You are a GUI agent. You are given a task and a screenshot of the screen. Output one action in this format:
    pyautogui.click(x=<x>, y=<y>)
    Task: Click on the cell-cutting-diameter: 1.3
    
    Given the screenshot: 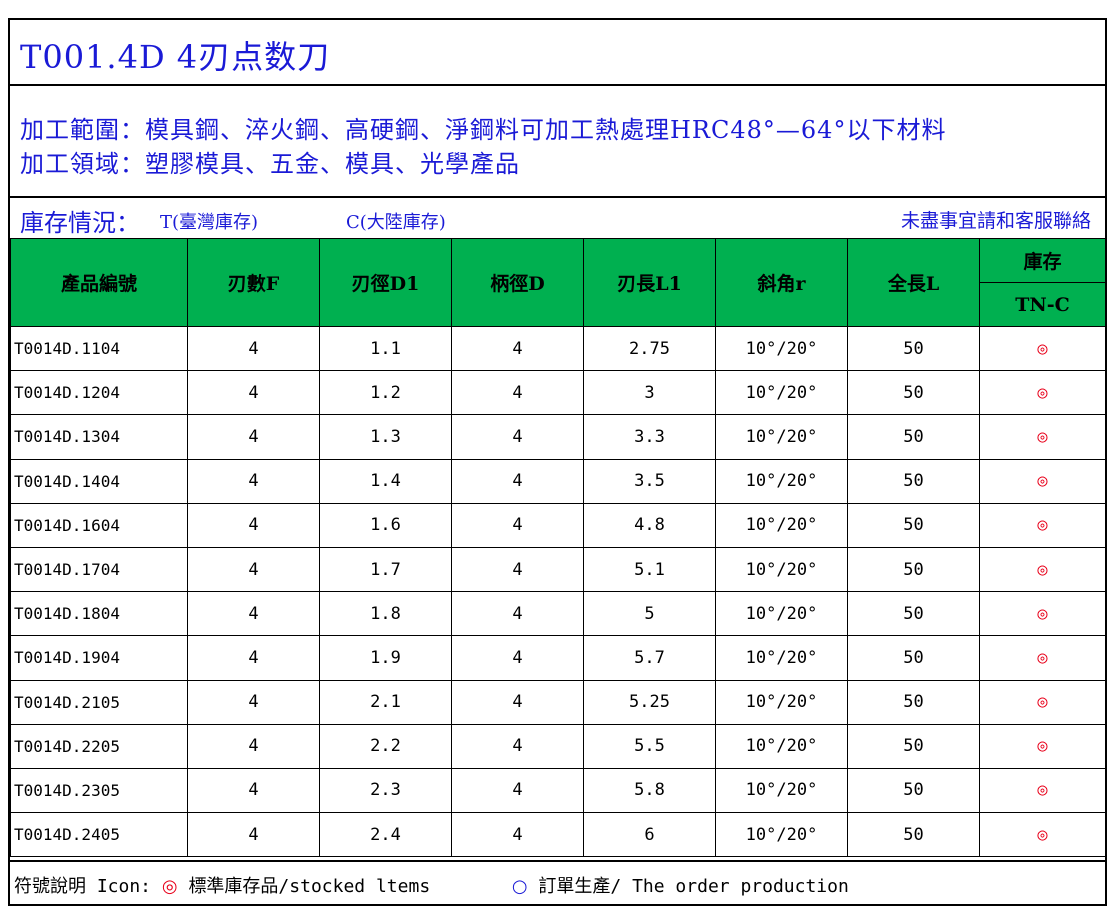 What is the action you would take?
    pyautogui.click(x=385, y=437)
    